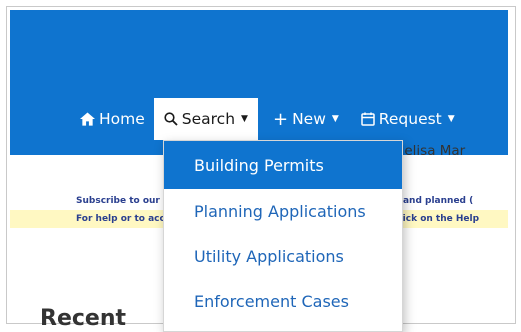 This screenshot has height=332, width=521. What do you see at coordinates (283, 256) in the screenshot?
I see `menu-item-utility-applications: Utility Applications` at bounding box center [283, 256].